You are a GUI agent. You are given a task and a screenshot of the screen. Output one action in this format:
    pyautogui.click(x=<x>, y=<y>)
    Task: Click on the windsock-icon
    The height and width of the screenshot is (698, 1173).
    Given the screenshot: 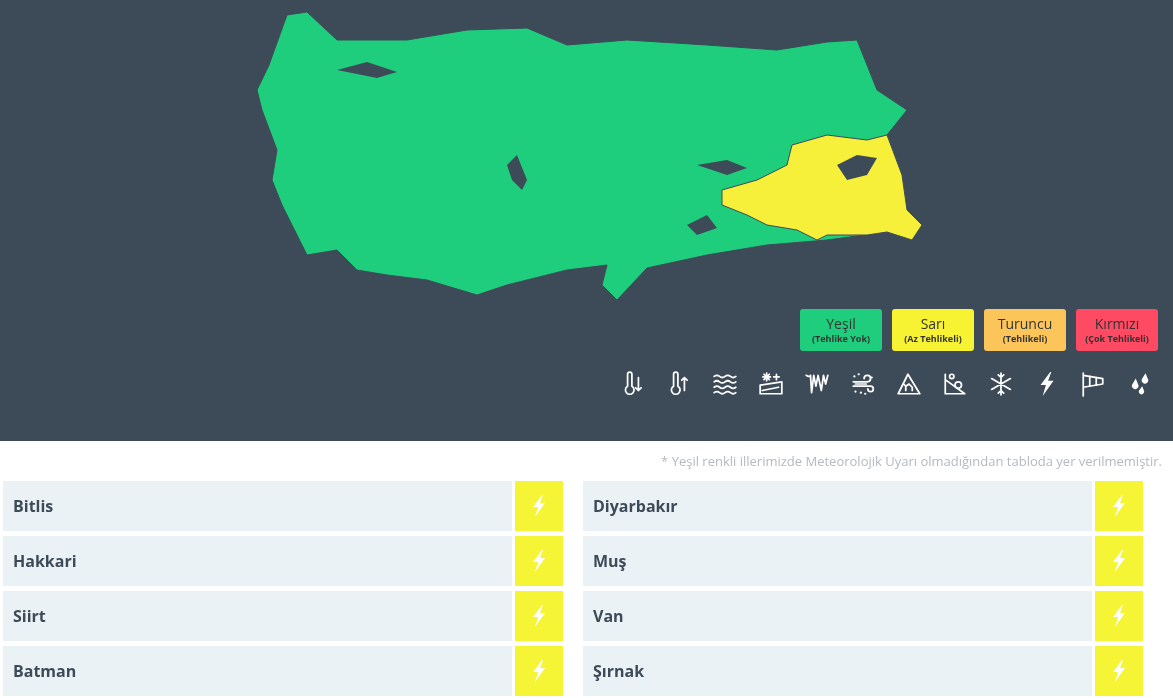 What is the action you would take?
    pyautogui.click(x=1093, y=384)
    